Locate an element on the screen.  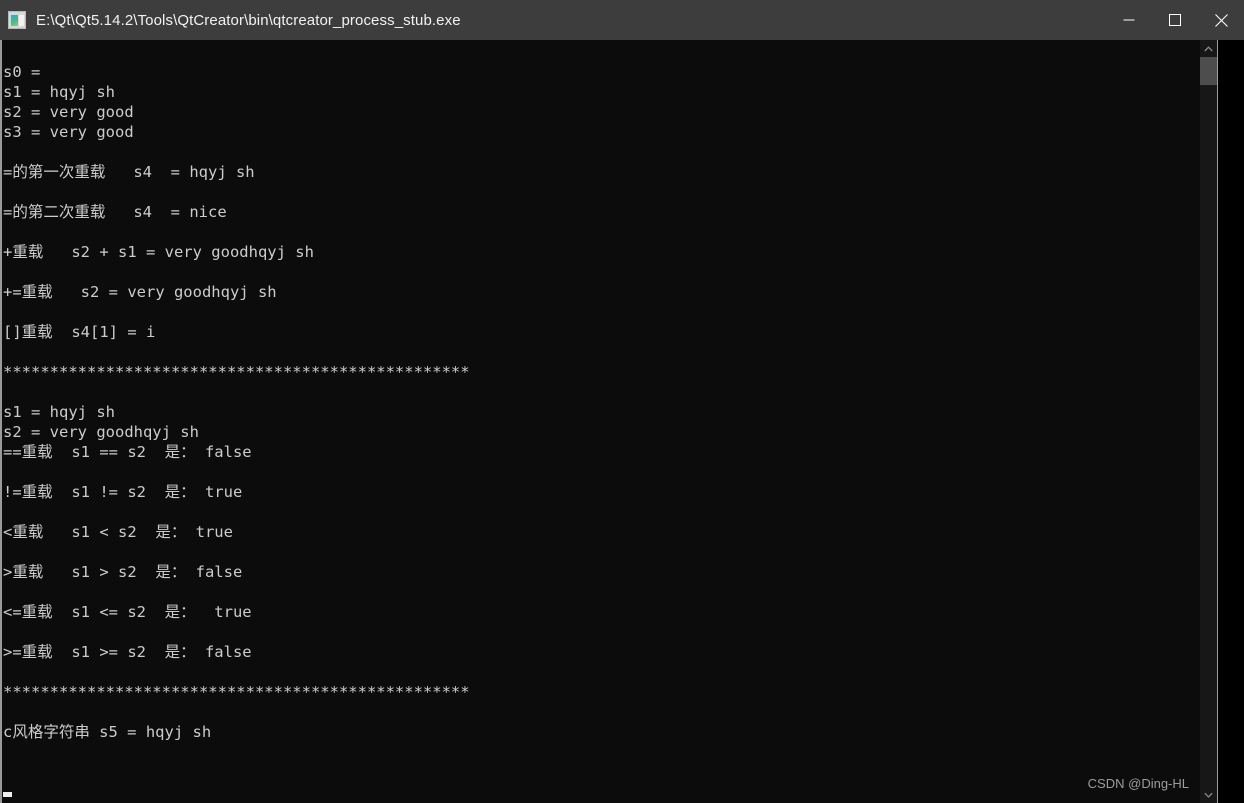
maximize-button is located at coordinates (1175, 20).